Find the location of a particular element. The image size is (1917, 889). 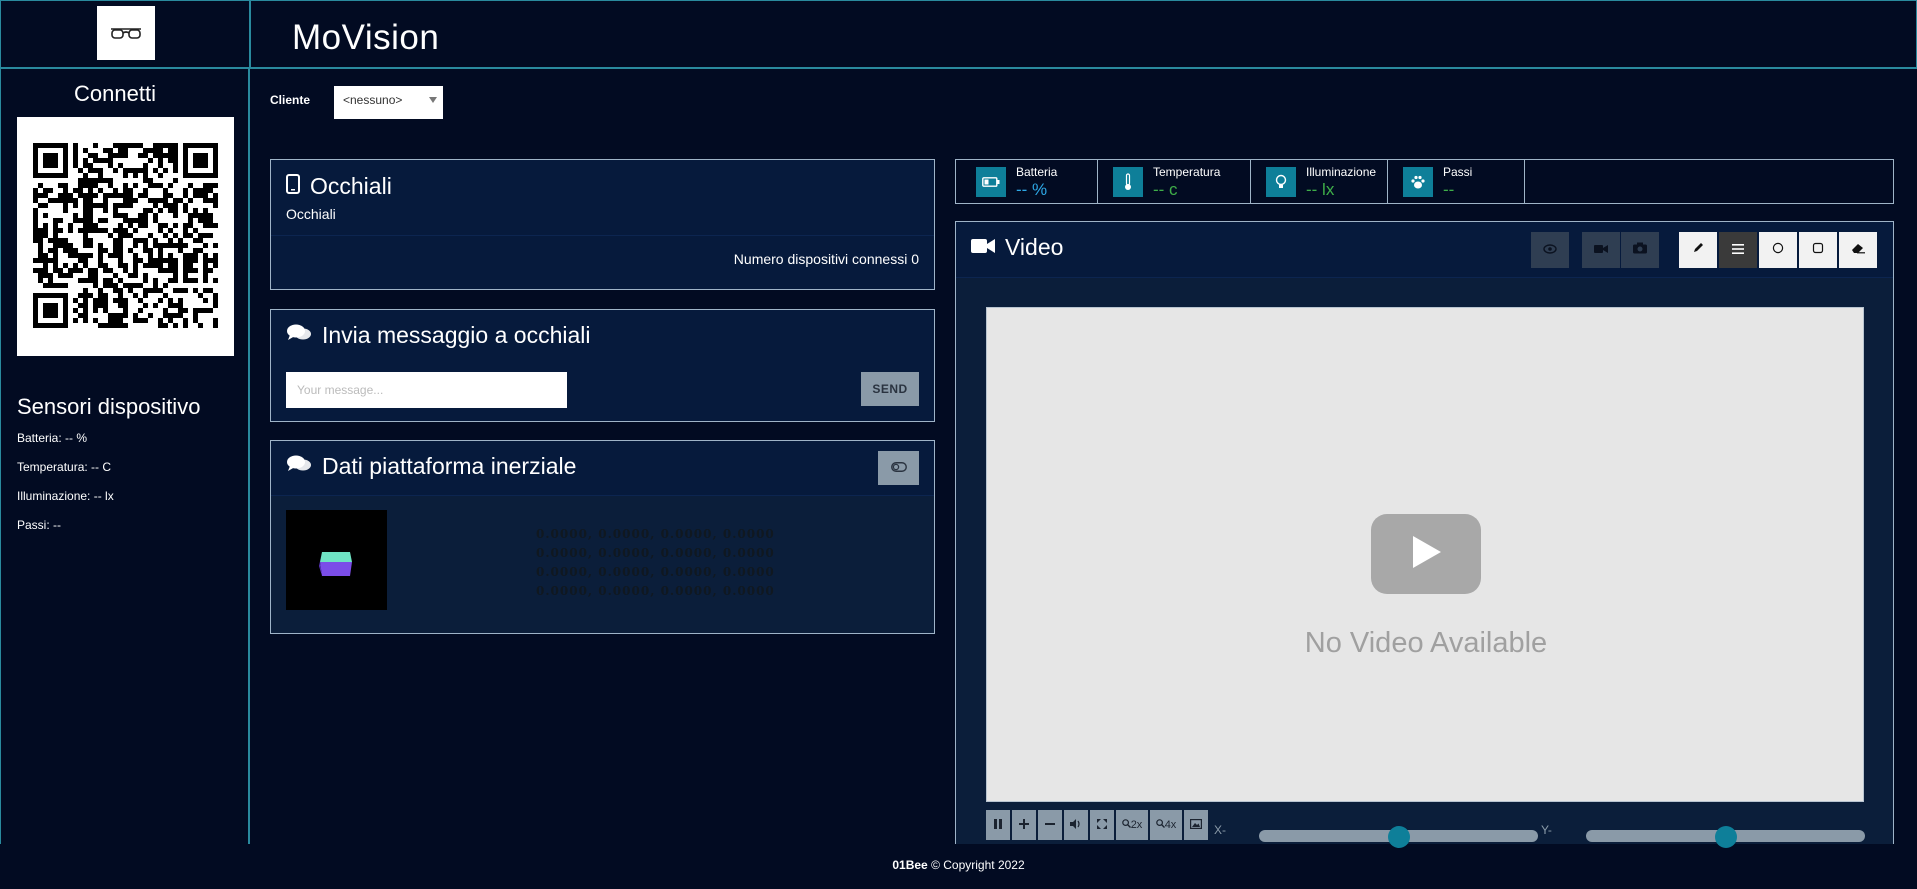

cube-icon is located at coordinates (335, 564).